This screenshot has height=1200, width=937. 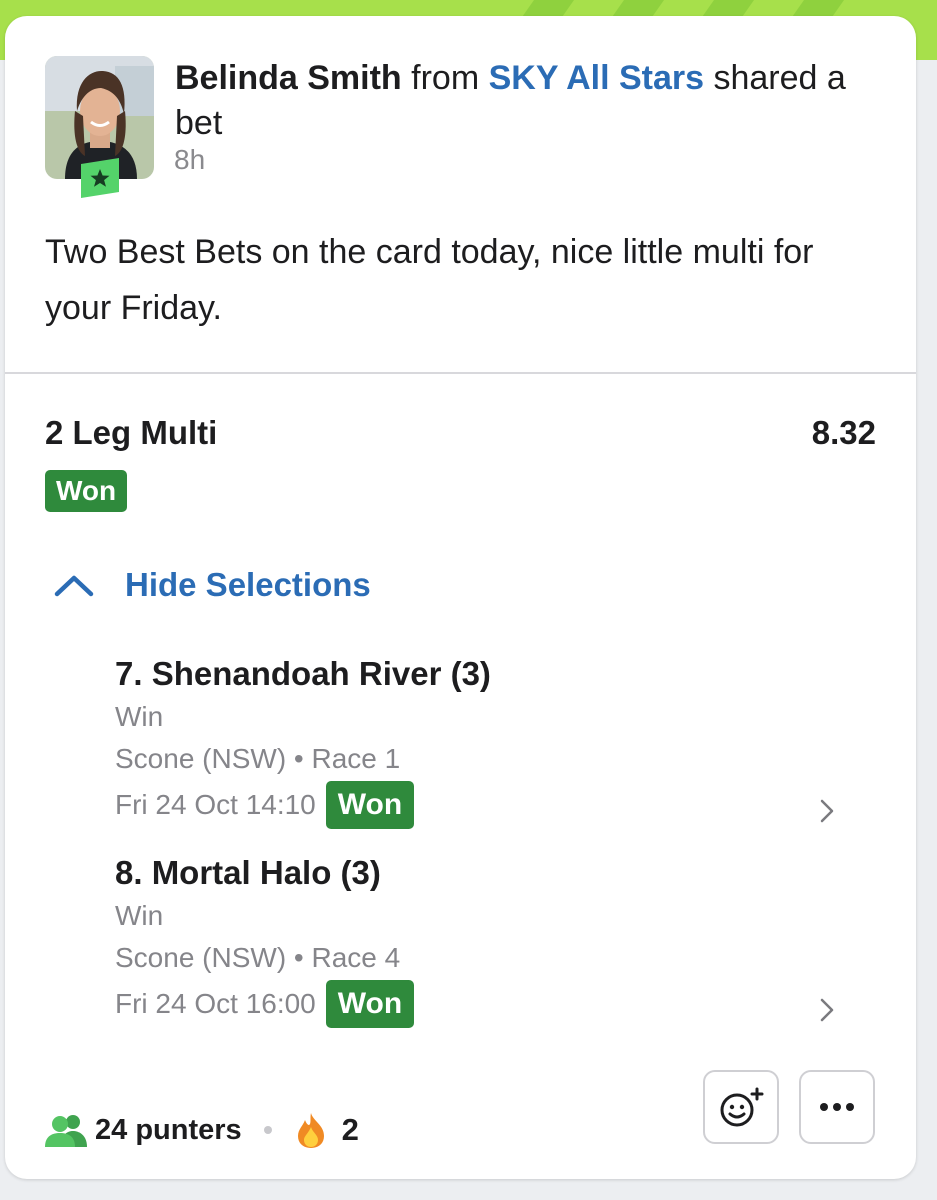 What do you see at coordinates (86, 491) in the screenshot?
I see `status-badge: Won` at bounding box center [86, 491].